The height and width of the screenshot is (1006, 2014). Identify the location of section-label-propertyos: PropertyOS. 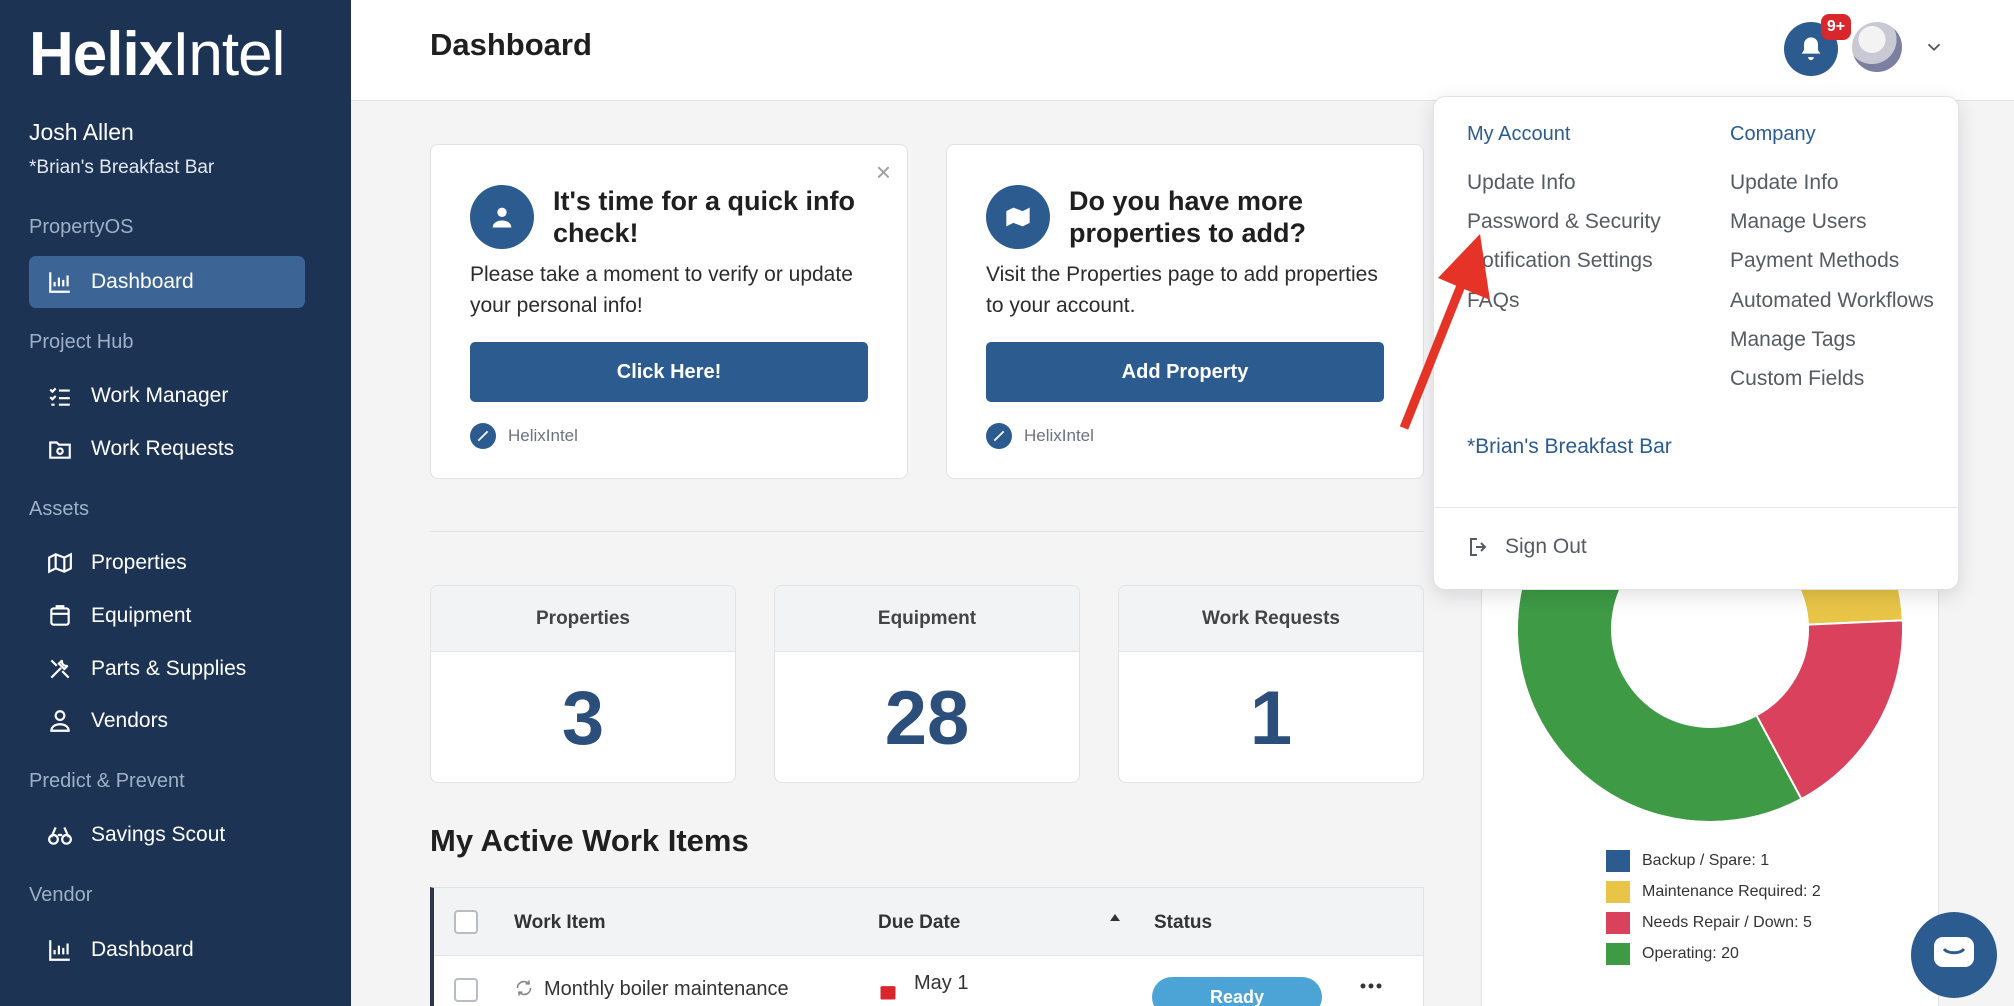
(81, 227).